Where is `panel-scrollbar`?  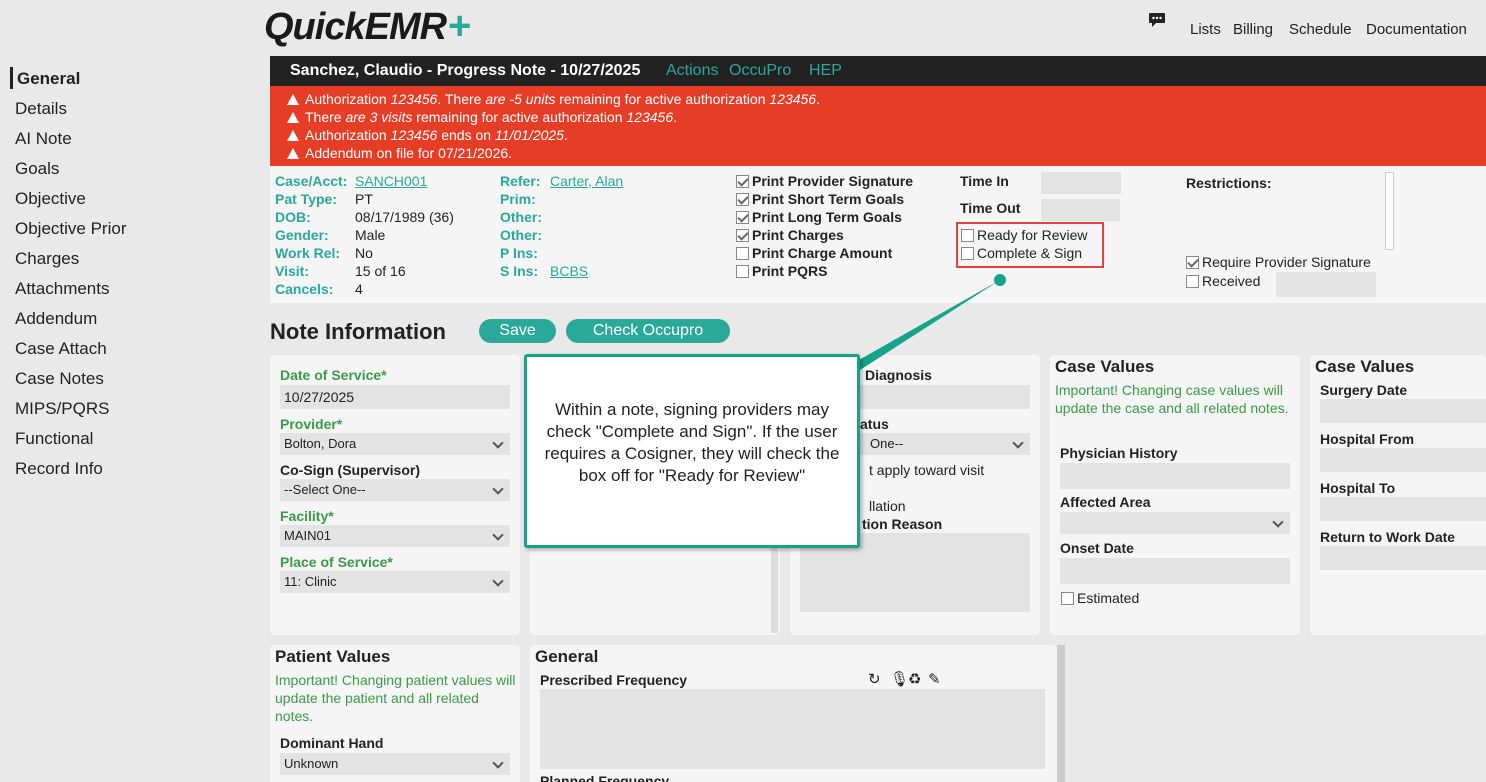 panel-scrollbar is located at coordinates (774, 589).